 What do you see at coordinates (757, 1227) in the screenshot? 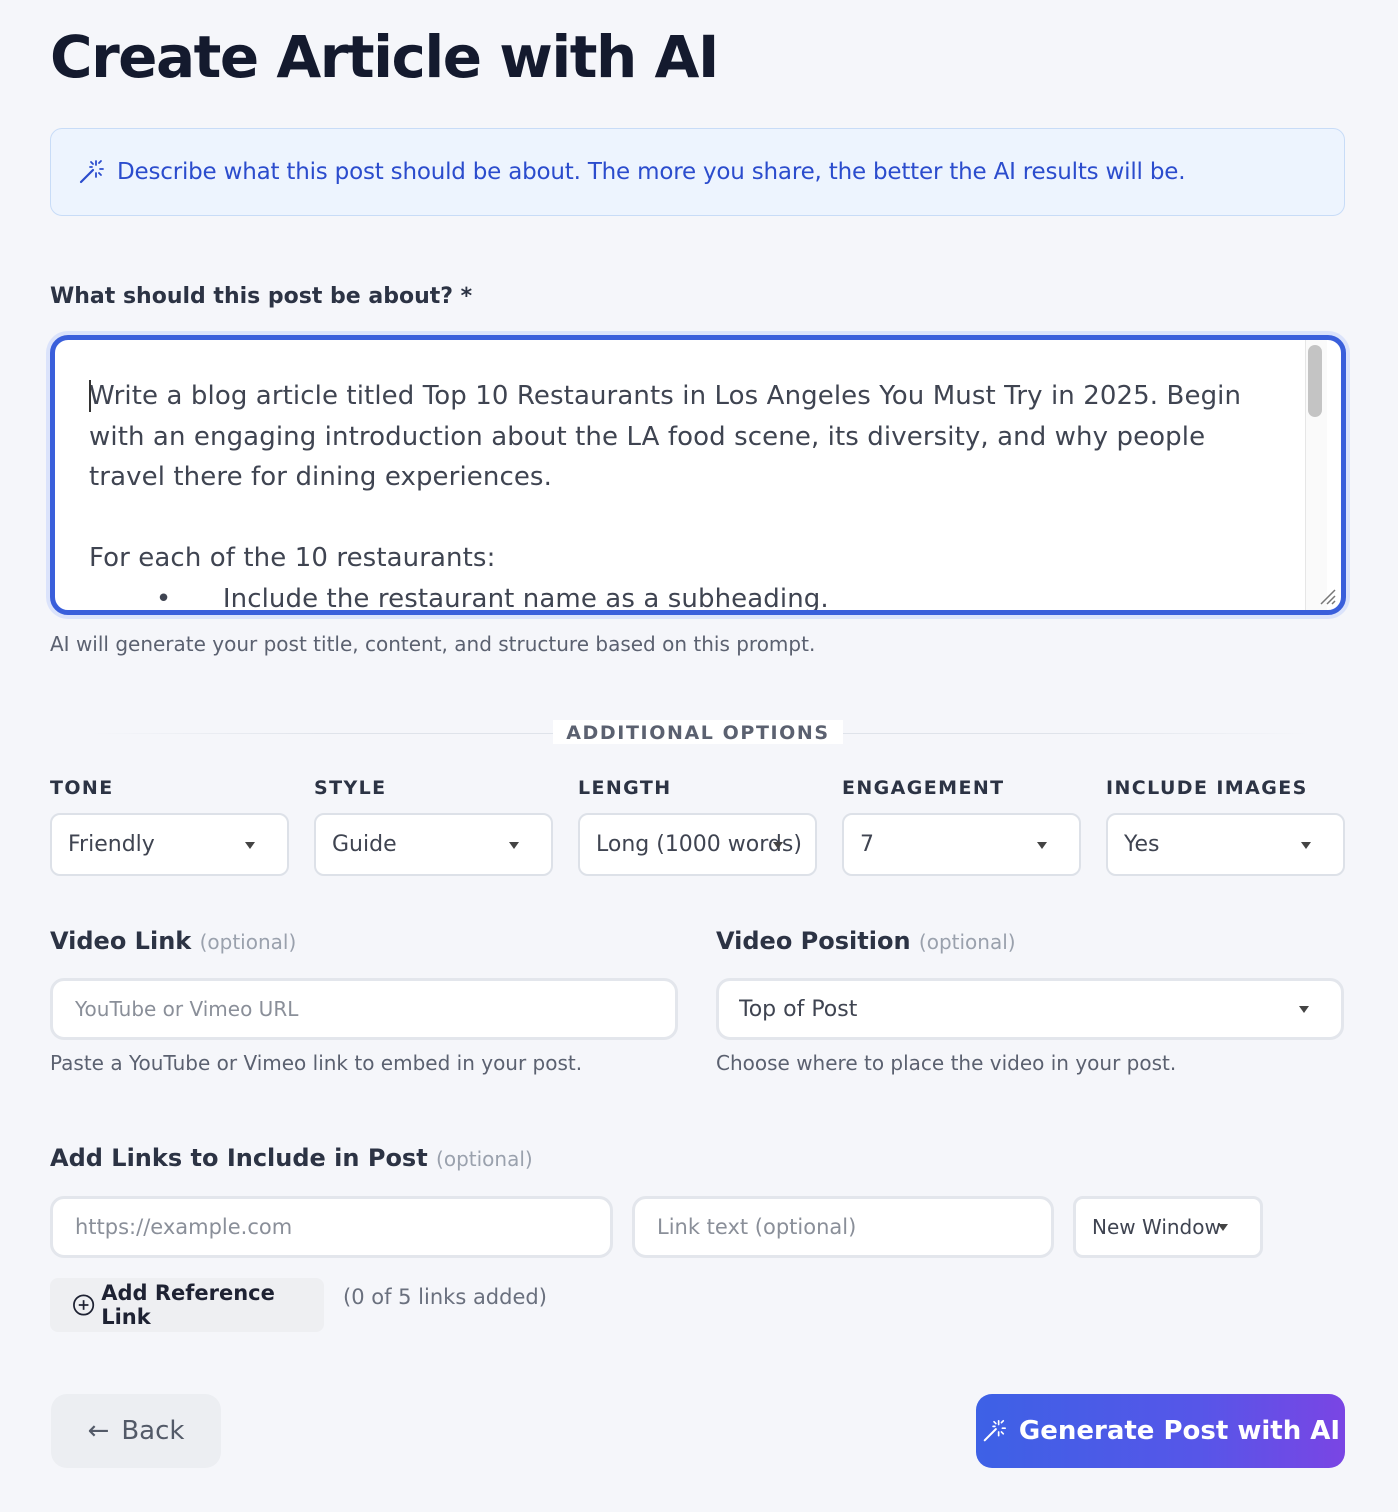
I see `link-text-placeholder: Link text (optional)` at bounding box center [757, 1227].